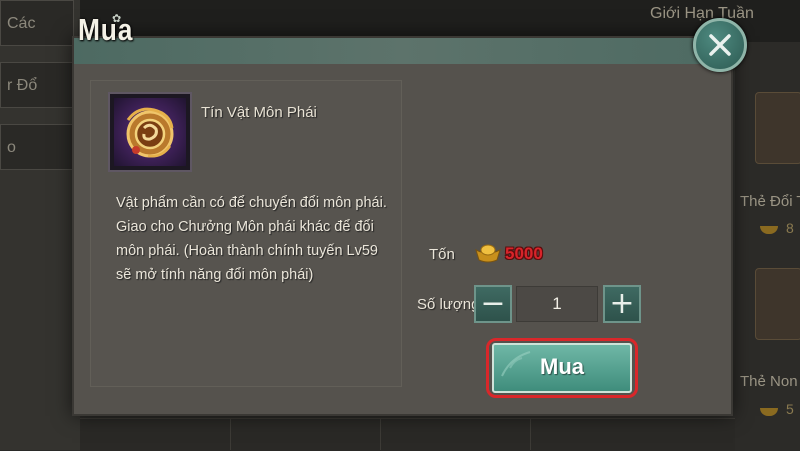 The height and width of the screenshot is (451, 800). I want to click on shop-item-label: Thẻ Đổi Tên, so click(770, 201).